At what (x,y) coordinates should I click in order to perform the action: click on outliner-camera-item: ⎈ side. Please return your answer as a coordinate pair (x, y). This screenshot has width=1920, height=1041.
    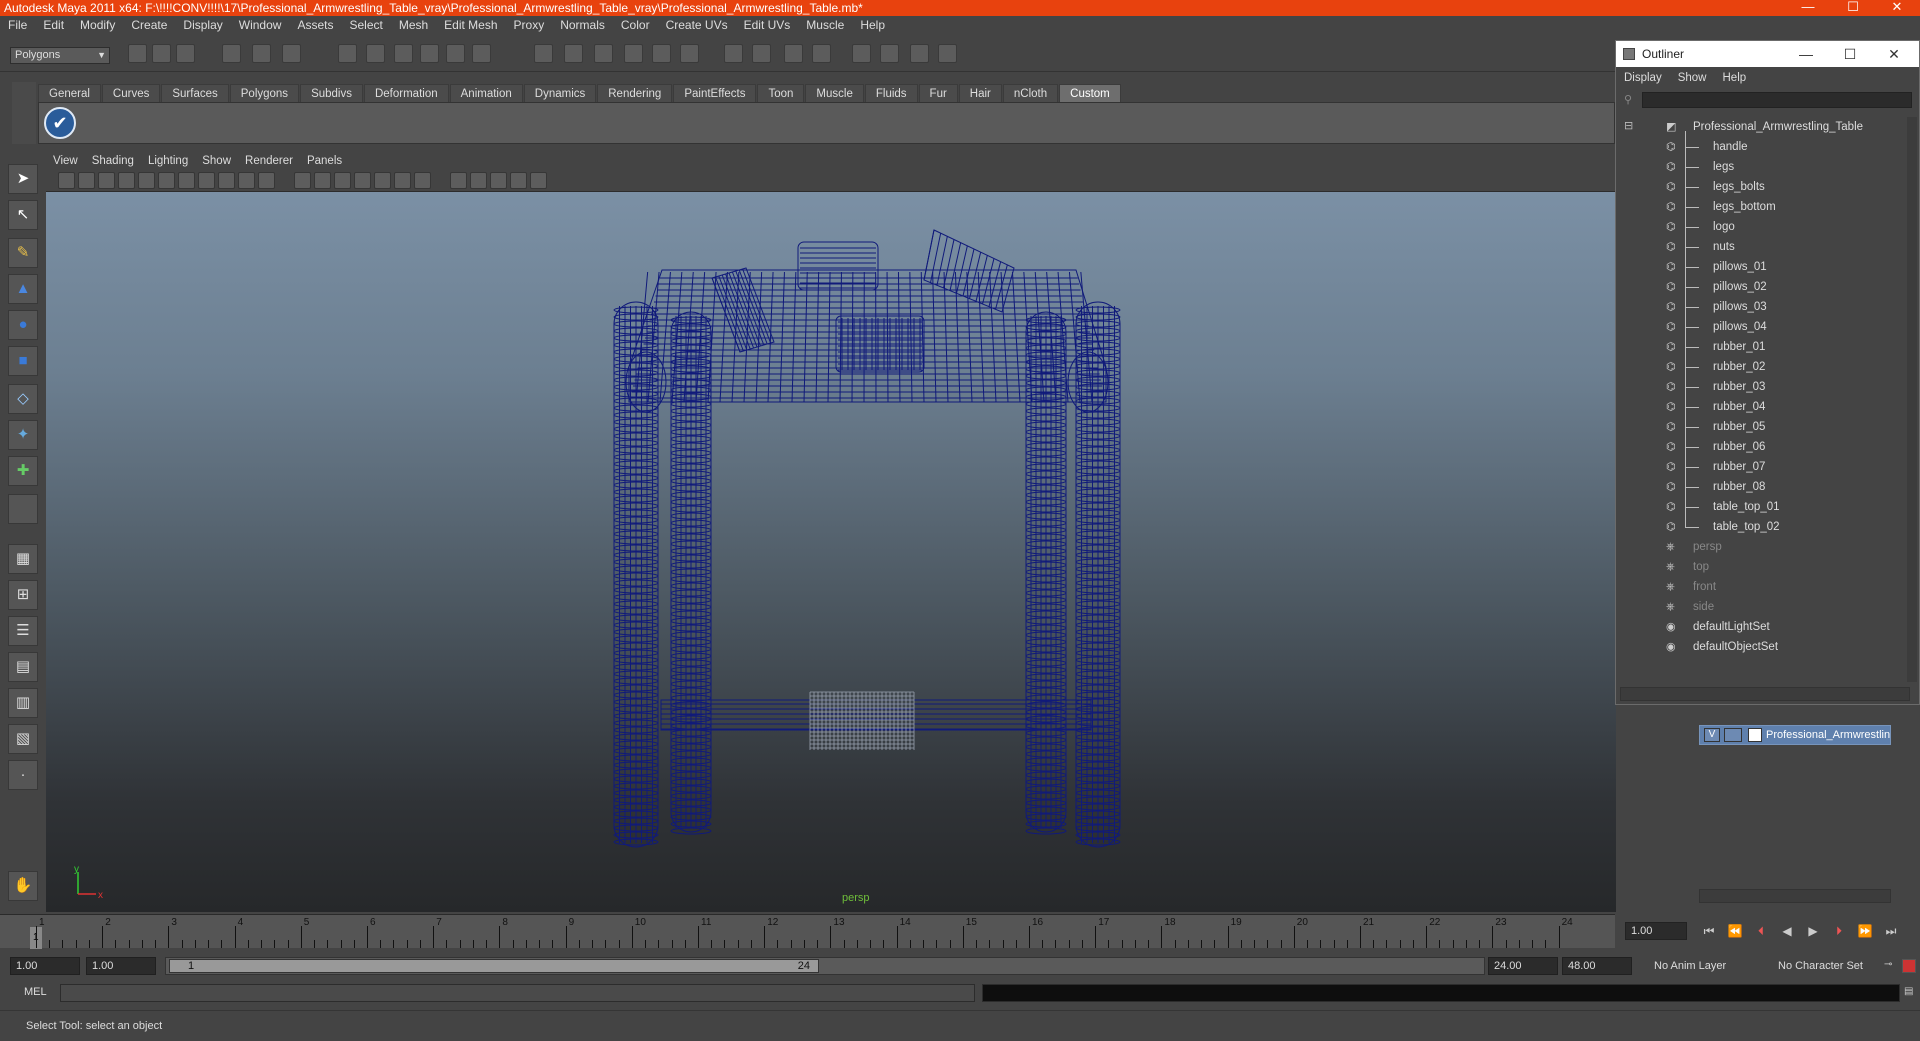
    Looking at the image, I should click on (1764, 607).